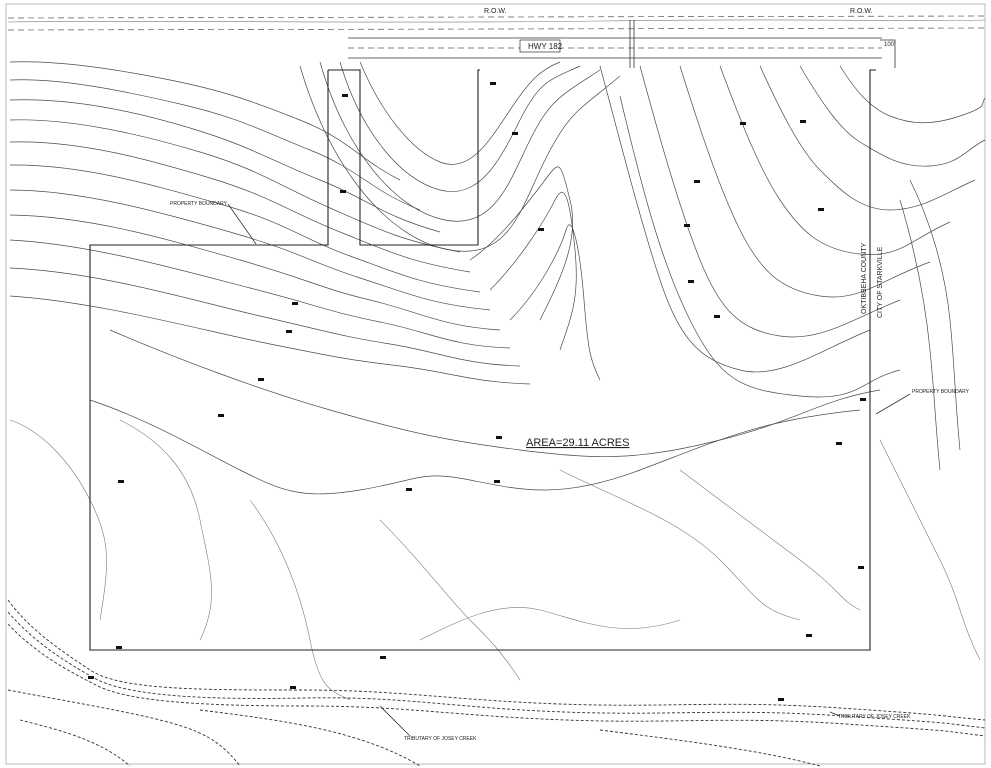 This screenshot has width=991, height=768. Describe the element at coordinates (496, 23) in the screenshot. I see `row-lines` at that location.